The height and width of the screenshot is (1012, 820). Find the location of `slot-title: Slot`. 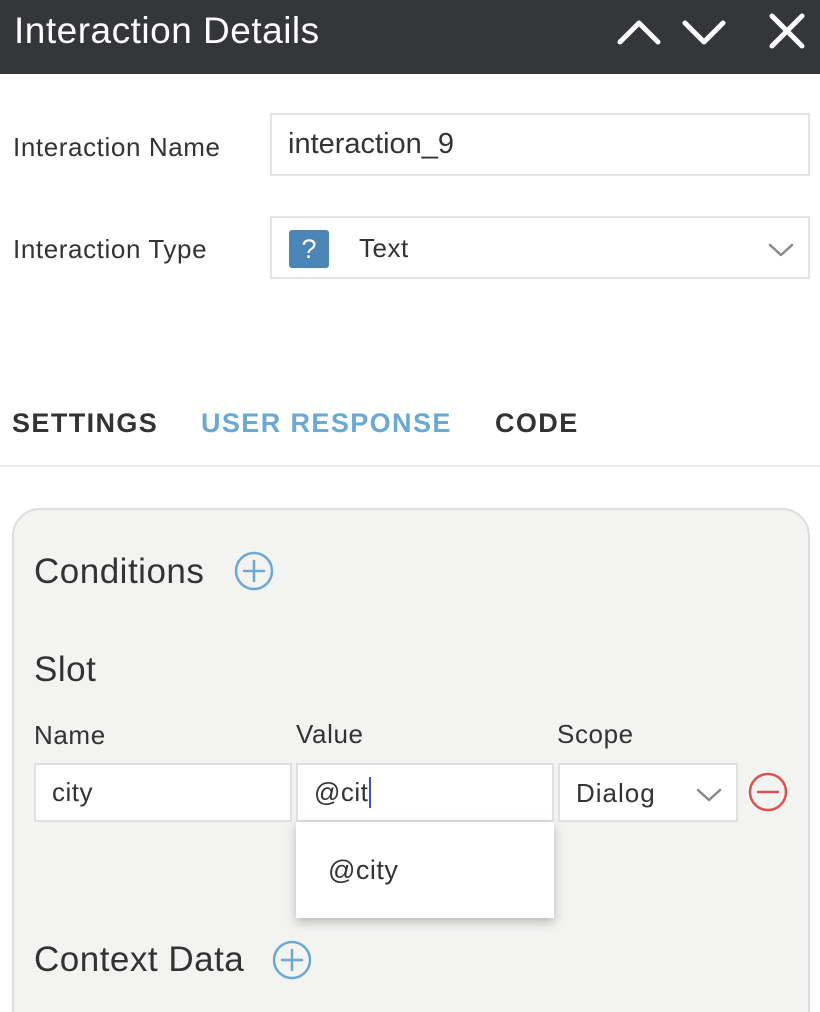

slot-title: Slot is located at coordinates (65, 669).